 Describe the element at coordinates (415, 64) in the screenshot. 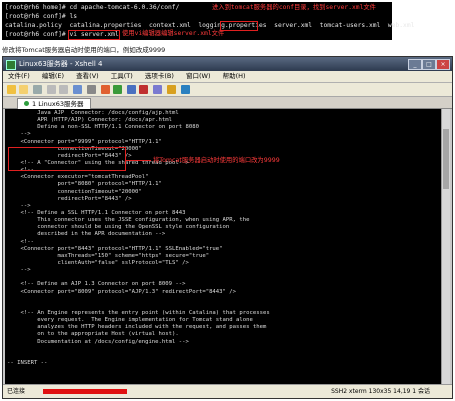

I see `minimize-button: _` at that location.